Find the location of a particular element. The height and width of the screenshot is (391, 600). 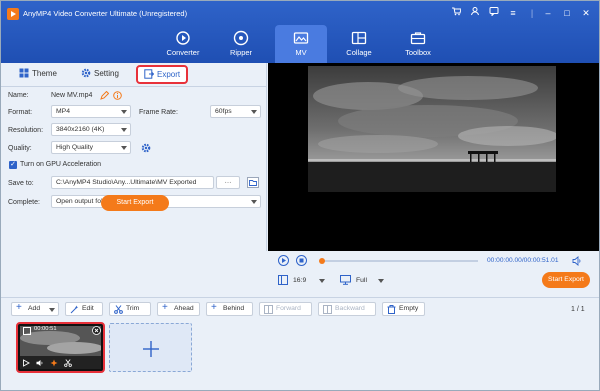

play-button is located at coordinates (283, 260).